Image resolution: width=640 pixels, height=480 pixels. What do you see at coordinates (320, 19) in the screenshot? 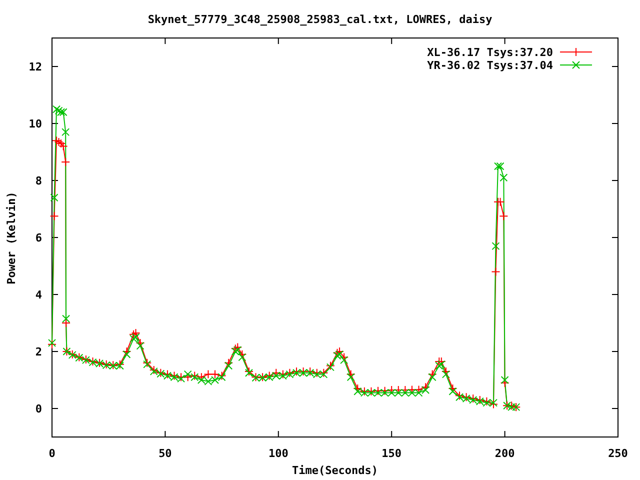
I see `chart-title: Skynet_57779_3C48_25908_25983_cal.txt, LOWRES, daisy` at bounding box center [320, 19].